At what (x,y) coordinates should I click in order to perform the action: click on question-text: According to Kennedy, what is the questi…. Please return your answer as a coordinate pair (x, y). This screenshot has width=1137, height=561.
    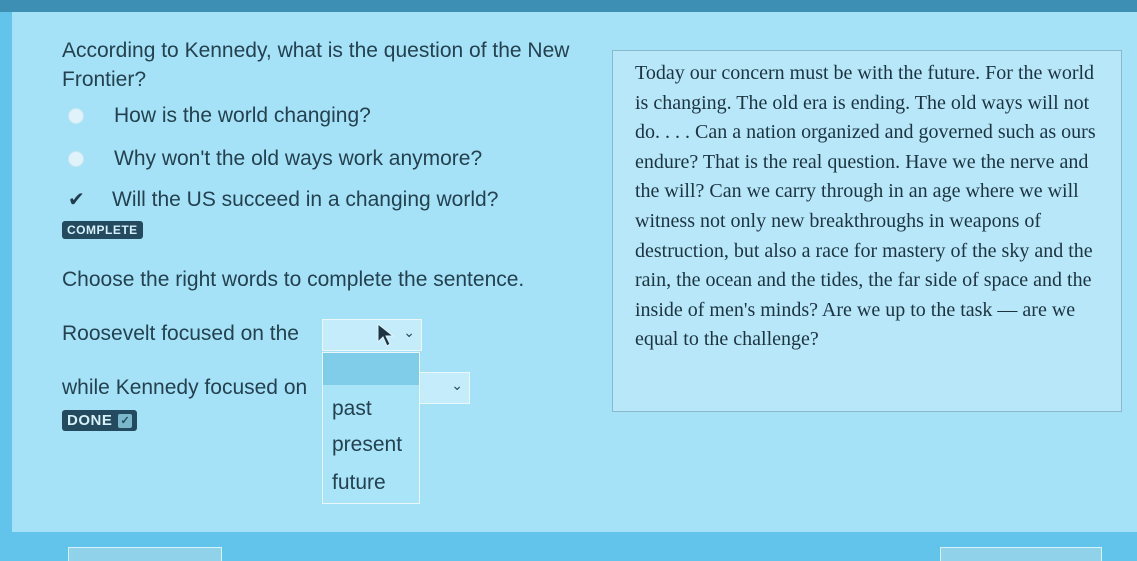
    Looking at the image, I should click on (316, 65).